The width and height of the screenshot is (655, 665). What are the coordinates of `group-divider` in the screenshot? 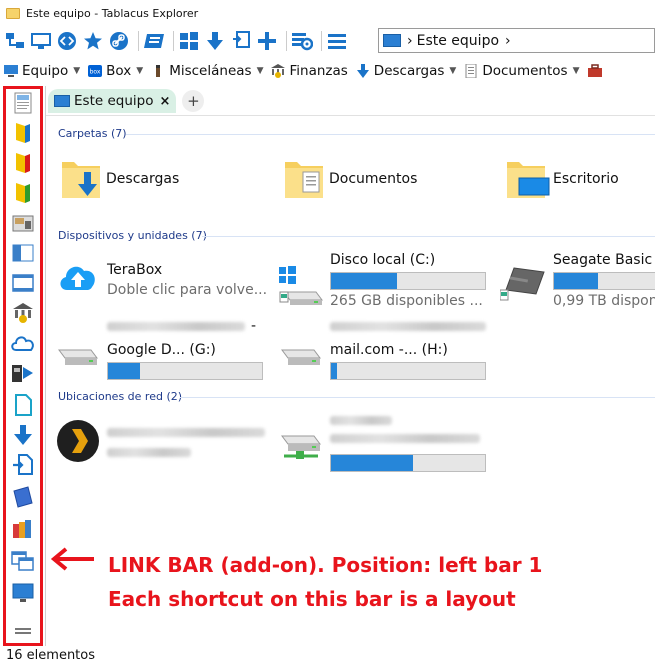 It's located at (390, 134).